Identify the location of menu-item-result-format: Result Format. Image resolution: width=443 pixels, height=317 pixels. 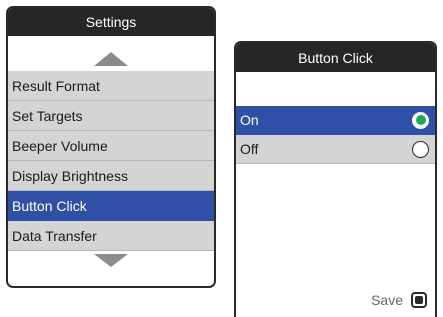
(111, 86).